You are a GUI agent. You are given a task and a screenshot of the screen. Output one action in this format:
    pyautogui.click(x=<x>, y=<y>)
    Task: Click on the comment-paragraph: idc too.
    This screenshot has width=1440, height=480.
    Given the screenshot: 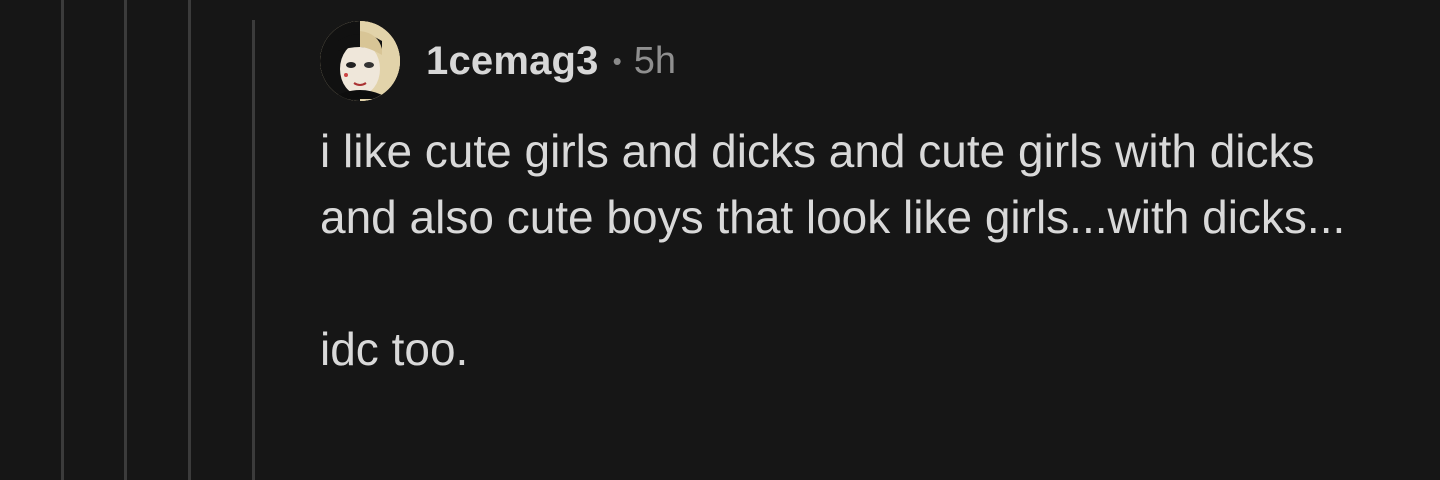 What is the action you would take?
    pyautogui.click(x=394, y=349)
    